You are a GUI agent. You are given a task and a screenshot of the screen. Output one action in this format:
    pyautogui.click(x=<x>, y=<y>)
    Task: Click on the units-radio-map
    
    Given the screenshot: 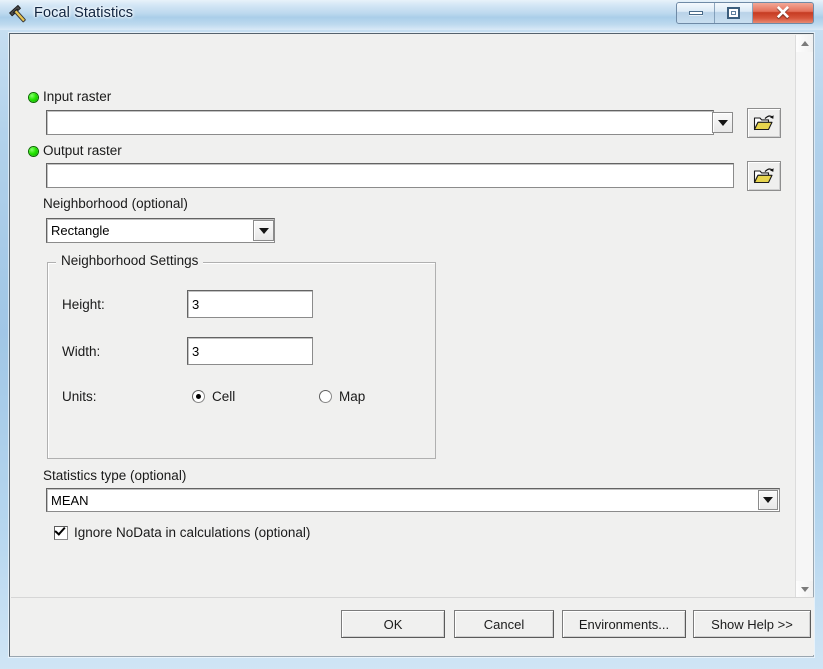 What is the action you would take?
    pyautogui.click(x=325, y=396)
    